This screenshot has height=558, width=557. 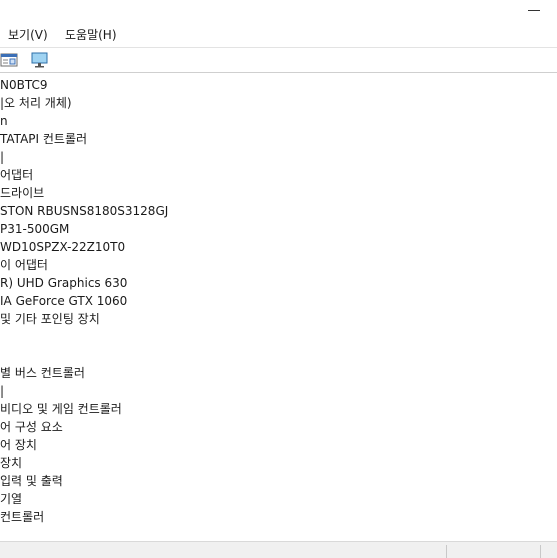 I want to click on tree-item: 별 버스 컨트롤러, so click(x=42, y=373).